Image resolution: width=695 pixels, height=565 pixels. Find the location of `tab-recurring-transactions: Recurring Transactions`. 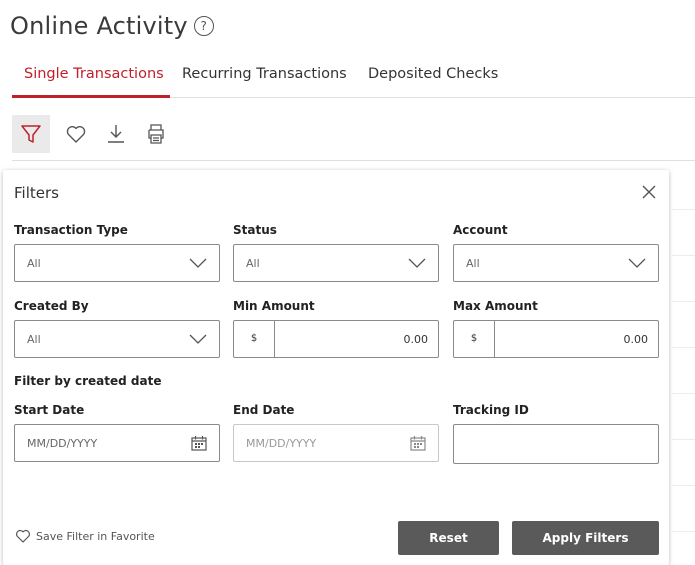

tab-recurring-transactions: Recurring Transactions is located at coordinates (264, 74).